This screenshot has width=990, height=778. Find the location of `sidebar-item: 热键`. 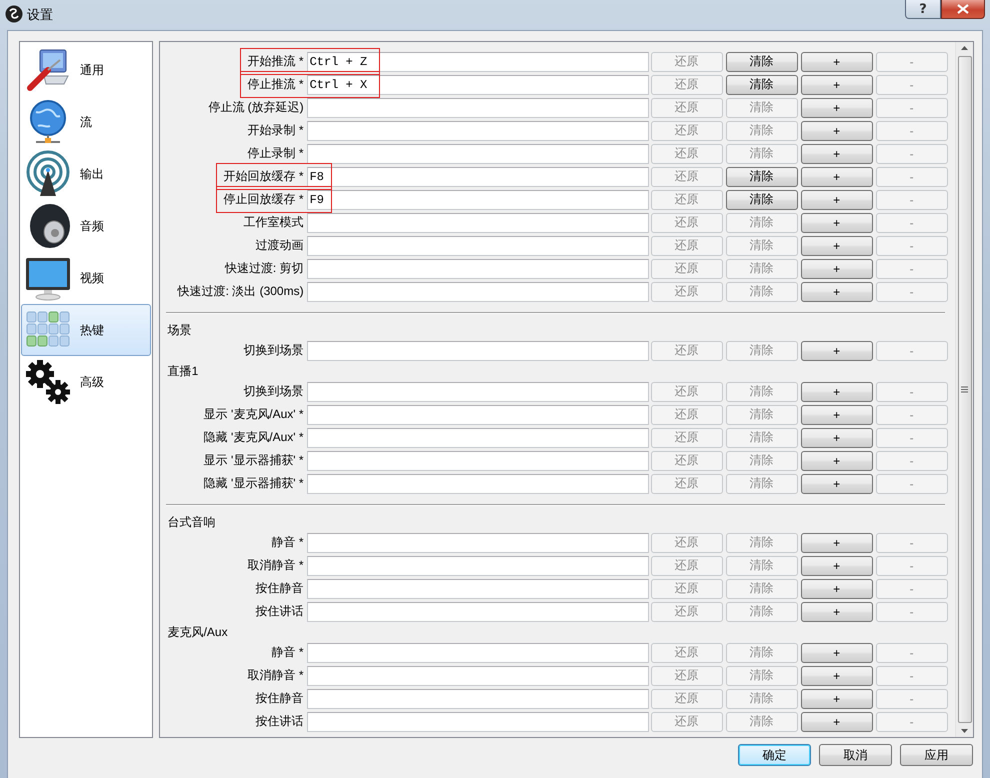

sidebar-item: 热键 is located at coordinates (86, 330).